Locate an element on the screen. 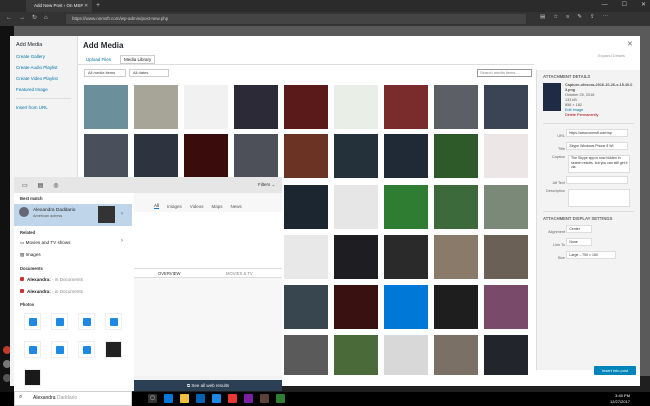 The image size is (650, 406). description-field is located at coordinates (599, 198).